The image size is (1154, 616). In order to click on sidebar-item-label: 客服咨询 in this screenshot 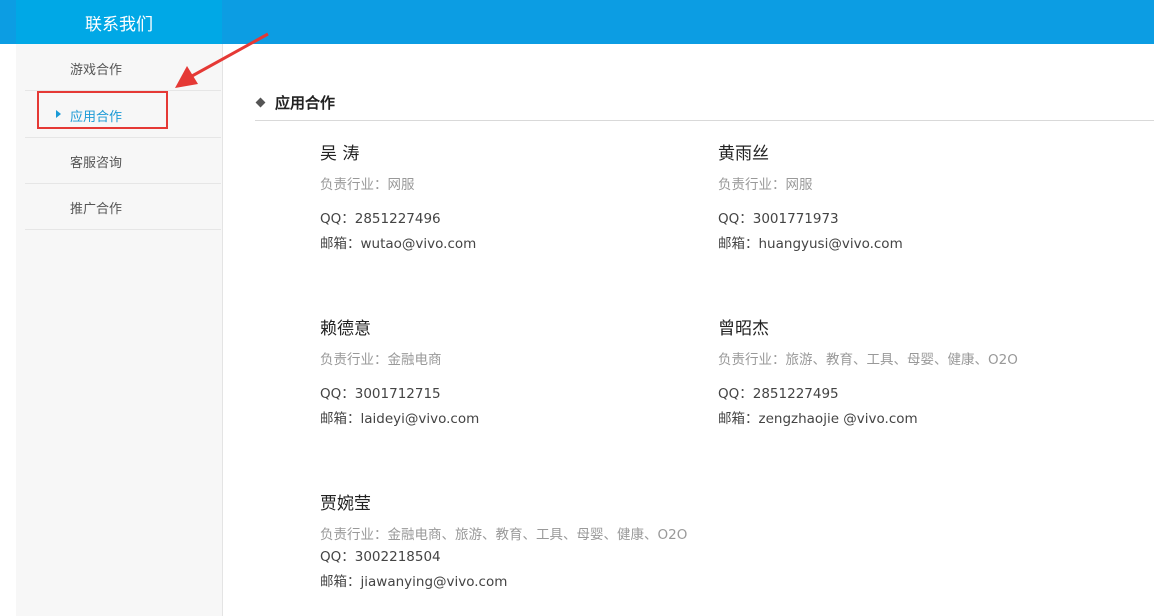, I will do `click(96, 163)`.